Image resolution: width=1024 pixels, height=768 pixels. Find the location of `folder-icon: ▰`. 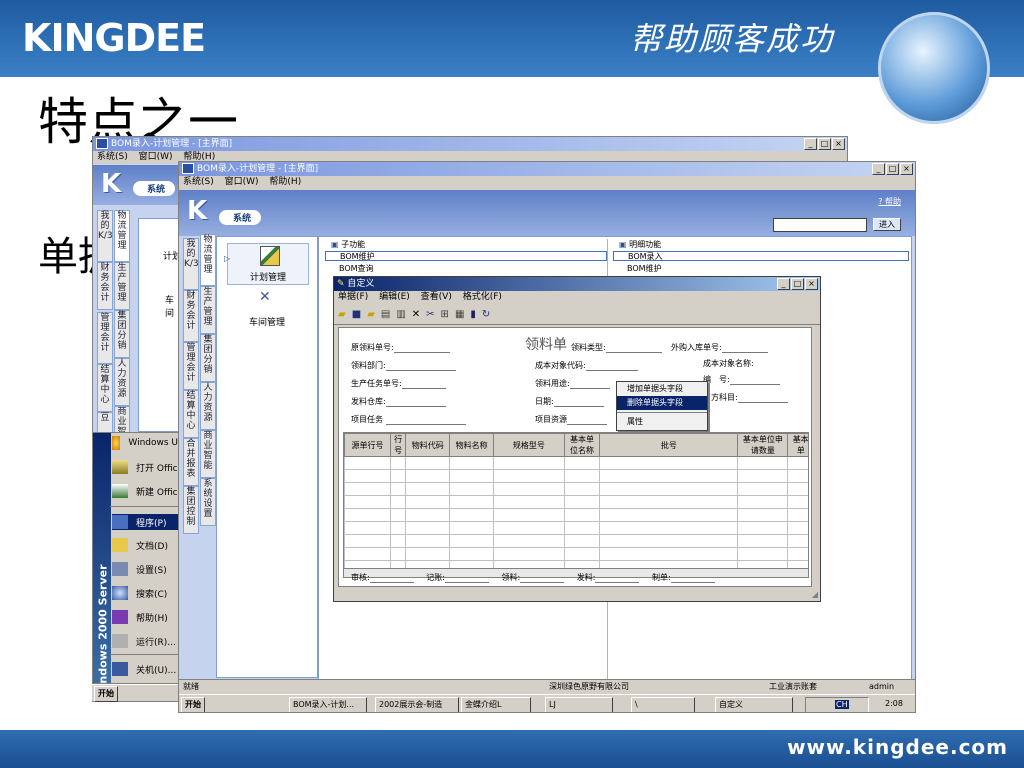

folder-icon: ▰ is located at coordinates (371, 314).